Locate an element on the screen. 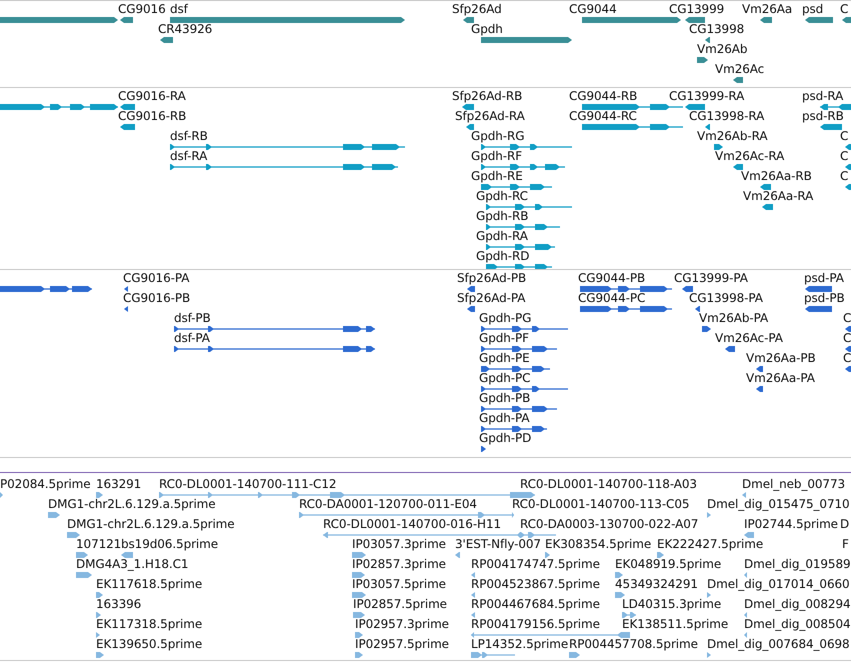  feature-label: Vm26Aa-PB is located at coordinates (781, 358).